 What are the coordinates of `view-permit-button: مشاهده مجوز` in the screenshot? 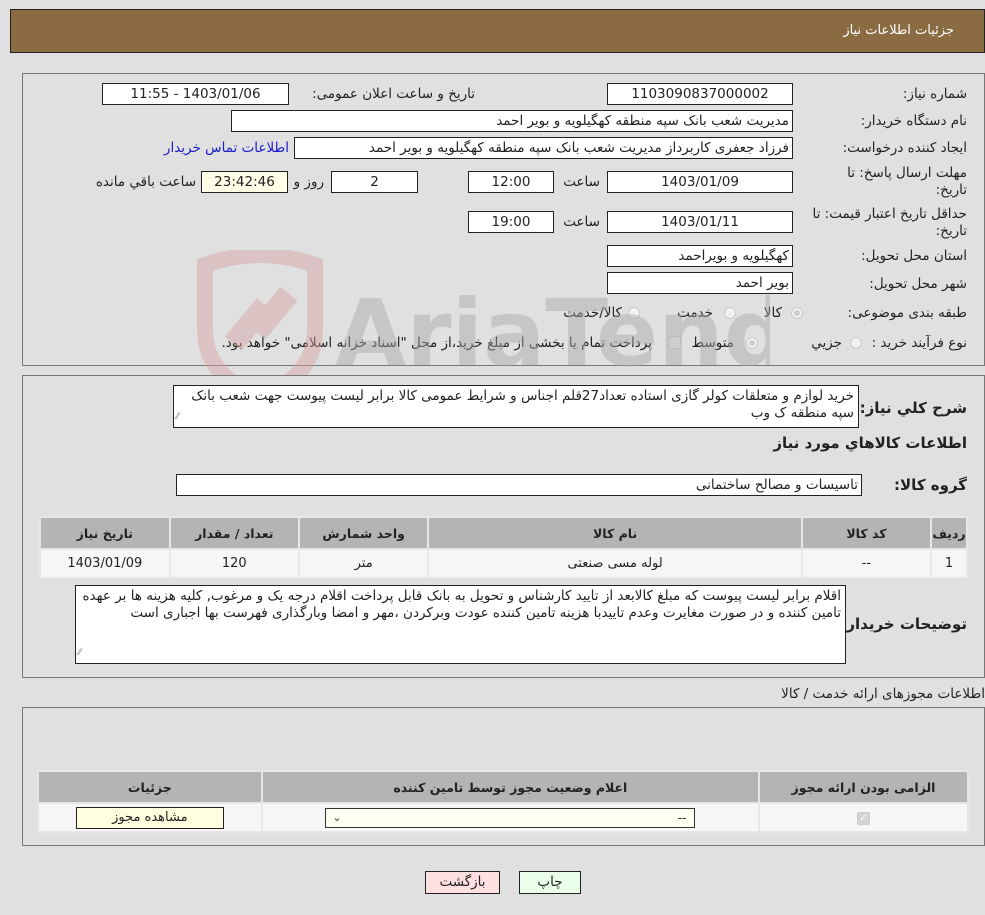 It's located at (149, 817).